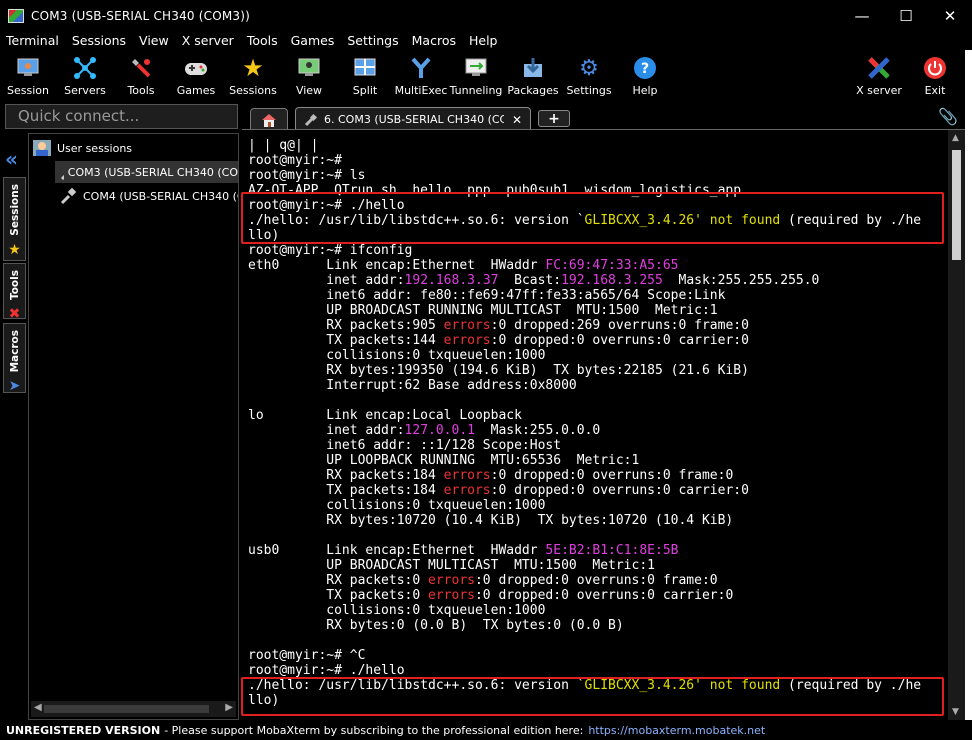  I want to click on tab-com3: 6. COM3 (USB-SERIAL CH340 (CC ✕, so click(413, 119).